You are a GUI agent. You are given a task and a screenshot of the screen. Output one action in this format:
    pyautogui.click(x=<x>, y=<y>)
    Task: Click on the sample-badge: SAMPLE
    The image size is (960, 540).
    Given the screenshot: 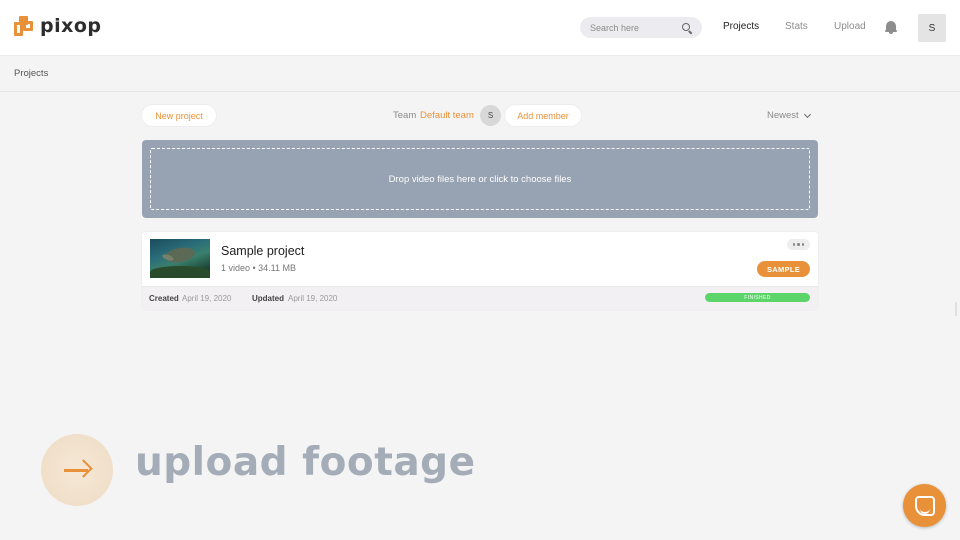 What is the action you would take?
    pyautogui.click(x=783, y=269)
    